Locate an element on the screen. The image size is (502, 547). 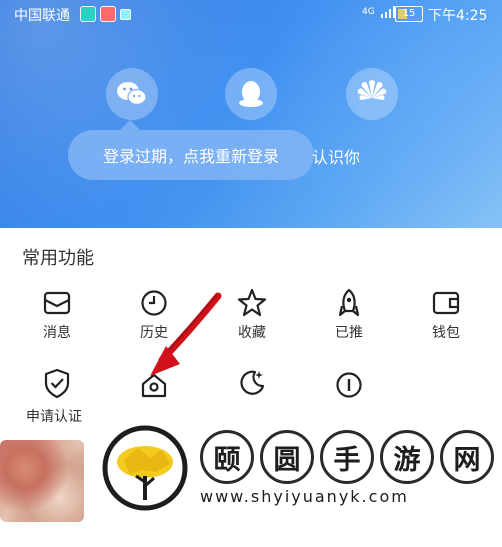
relogin-tooltip-text: 登录过期，点我重新登录 is located at coordinates (190, 156).